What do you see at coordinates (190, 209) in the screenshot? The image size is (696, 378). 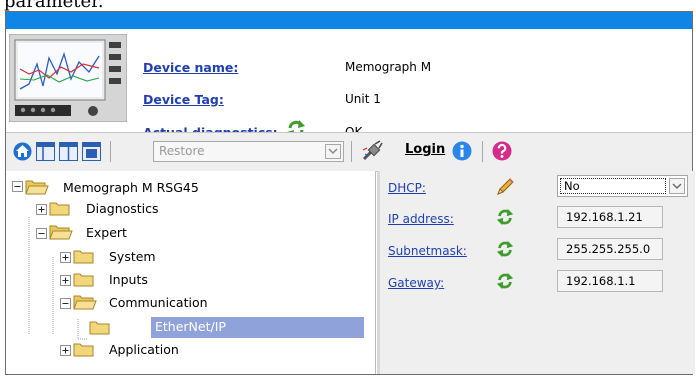 I see `tree-item-diagnostics: Diagnostics` at bounding box center [190, 209].